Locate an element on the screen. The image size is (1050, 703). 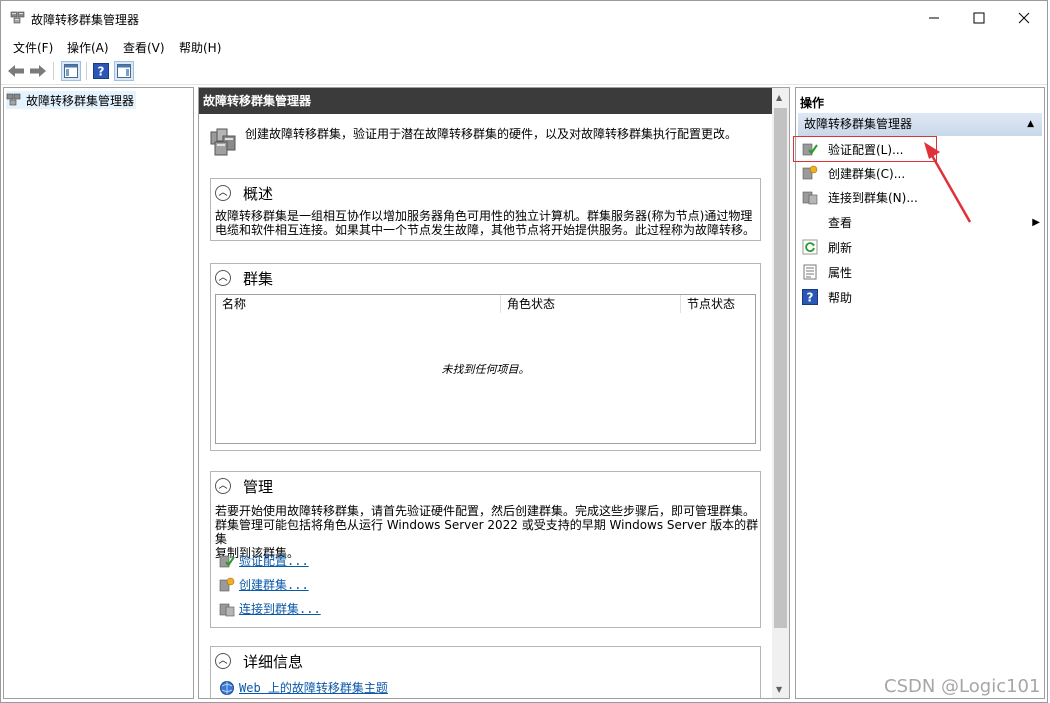
action-help: ? 帮助 is located at coordinates (827, 297).